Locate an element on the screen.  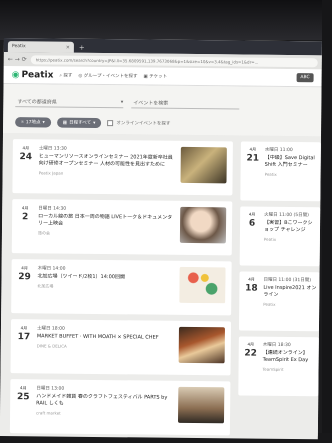
nav-groups-label: グループ・イベントを探す is located at coordinates (110, 76).